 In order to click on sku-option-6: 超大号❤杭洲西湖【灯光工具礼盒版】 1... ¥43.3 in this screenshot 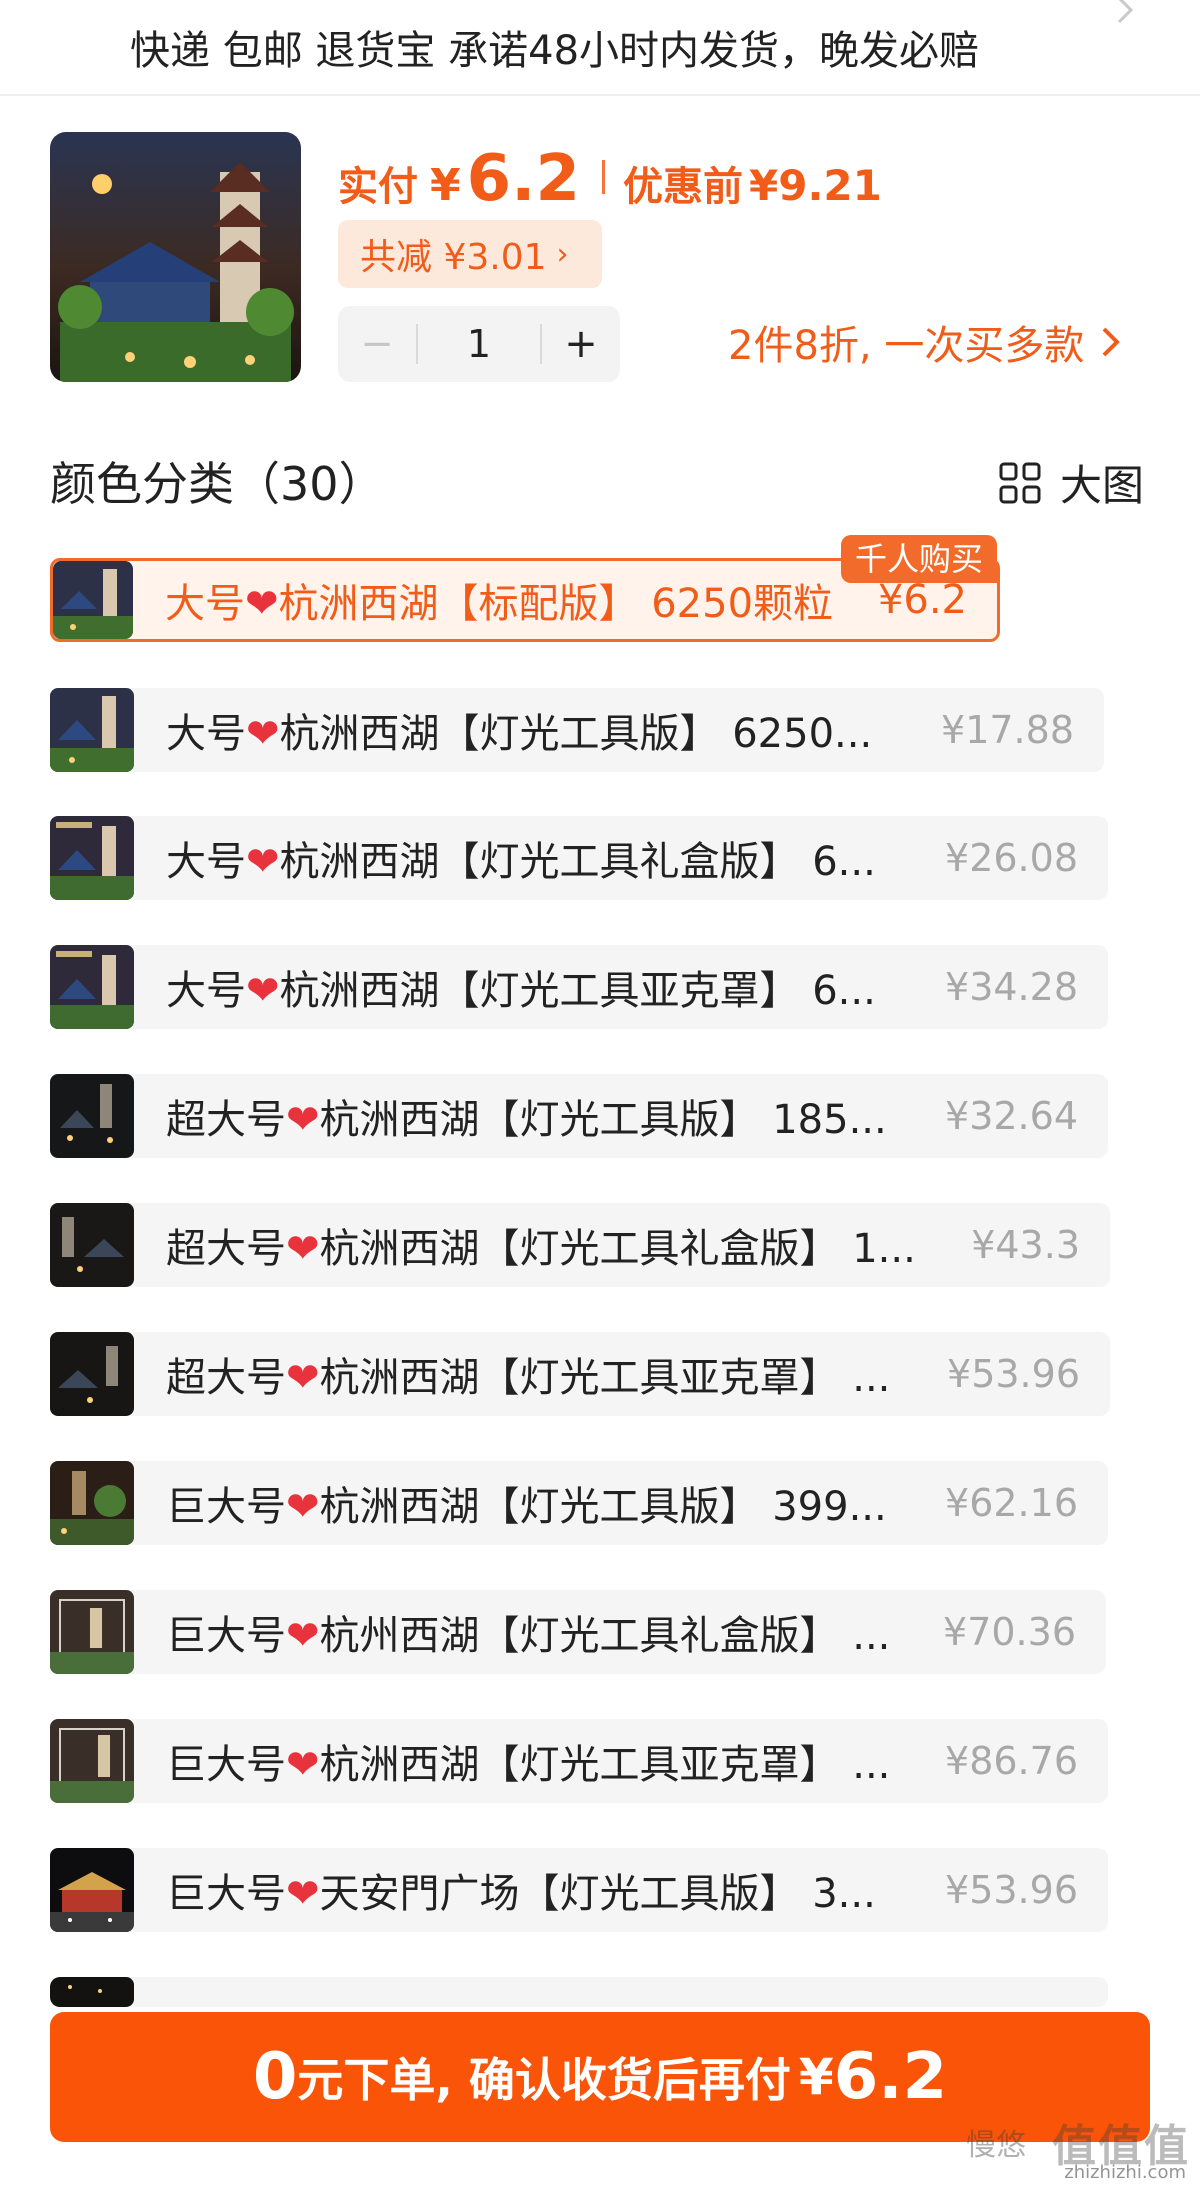, I will do `click(580, 1245)`.